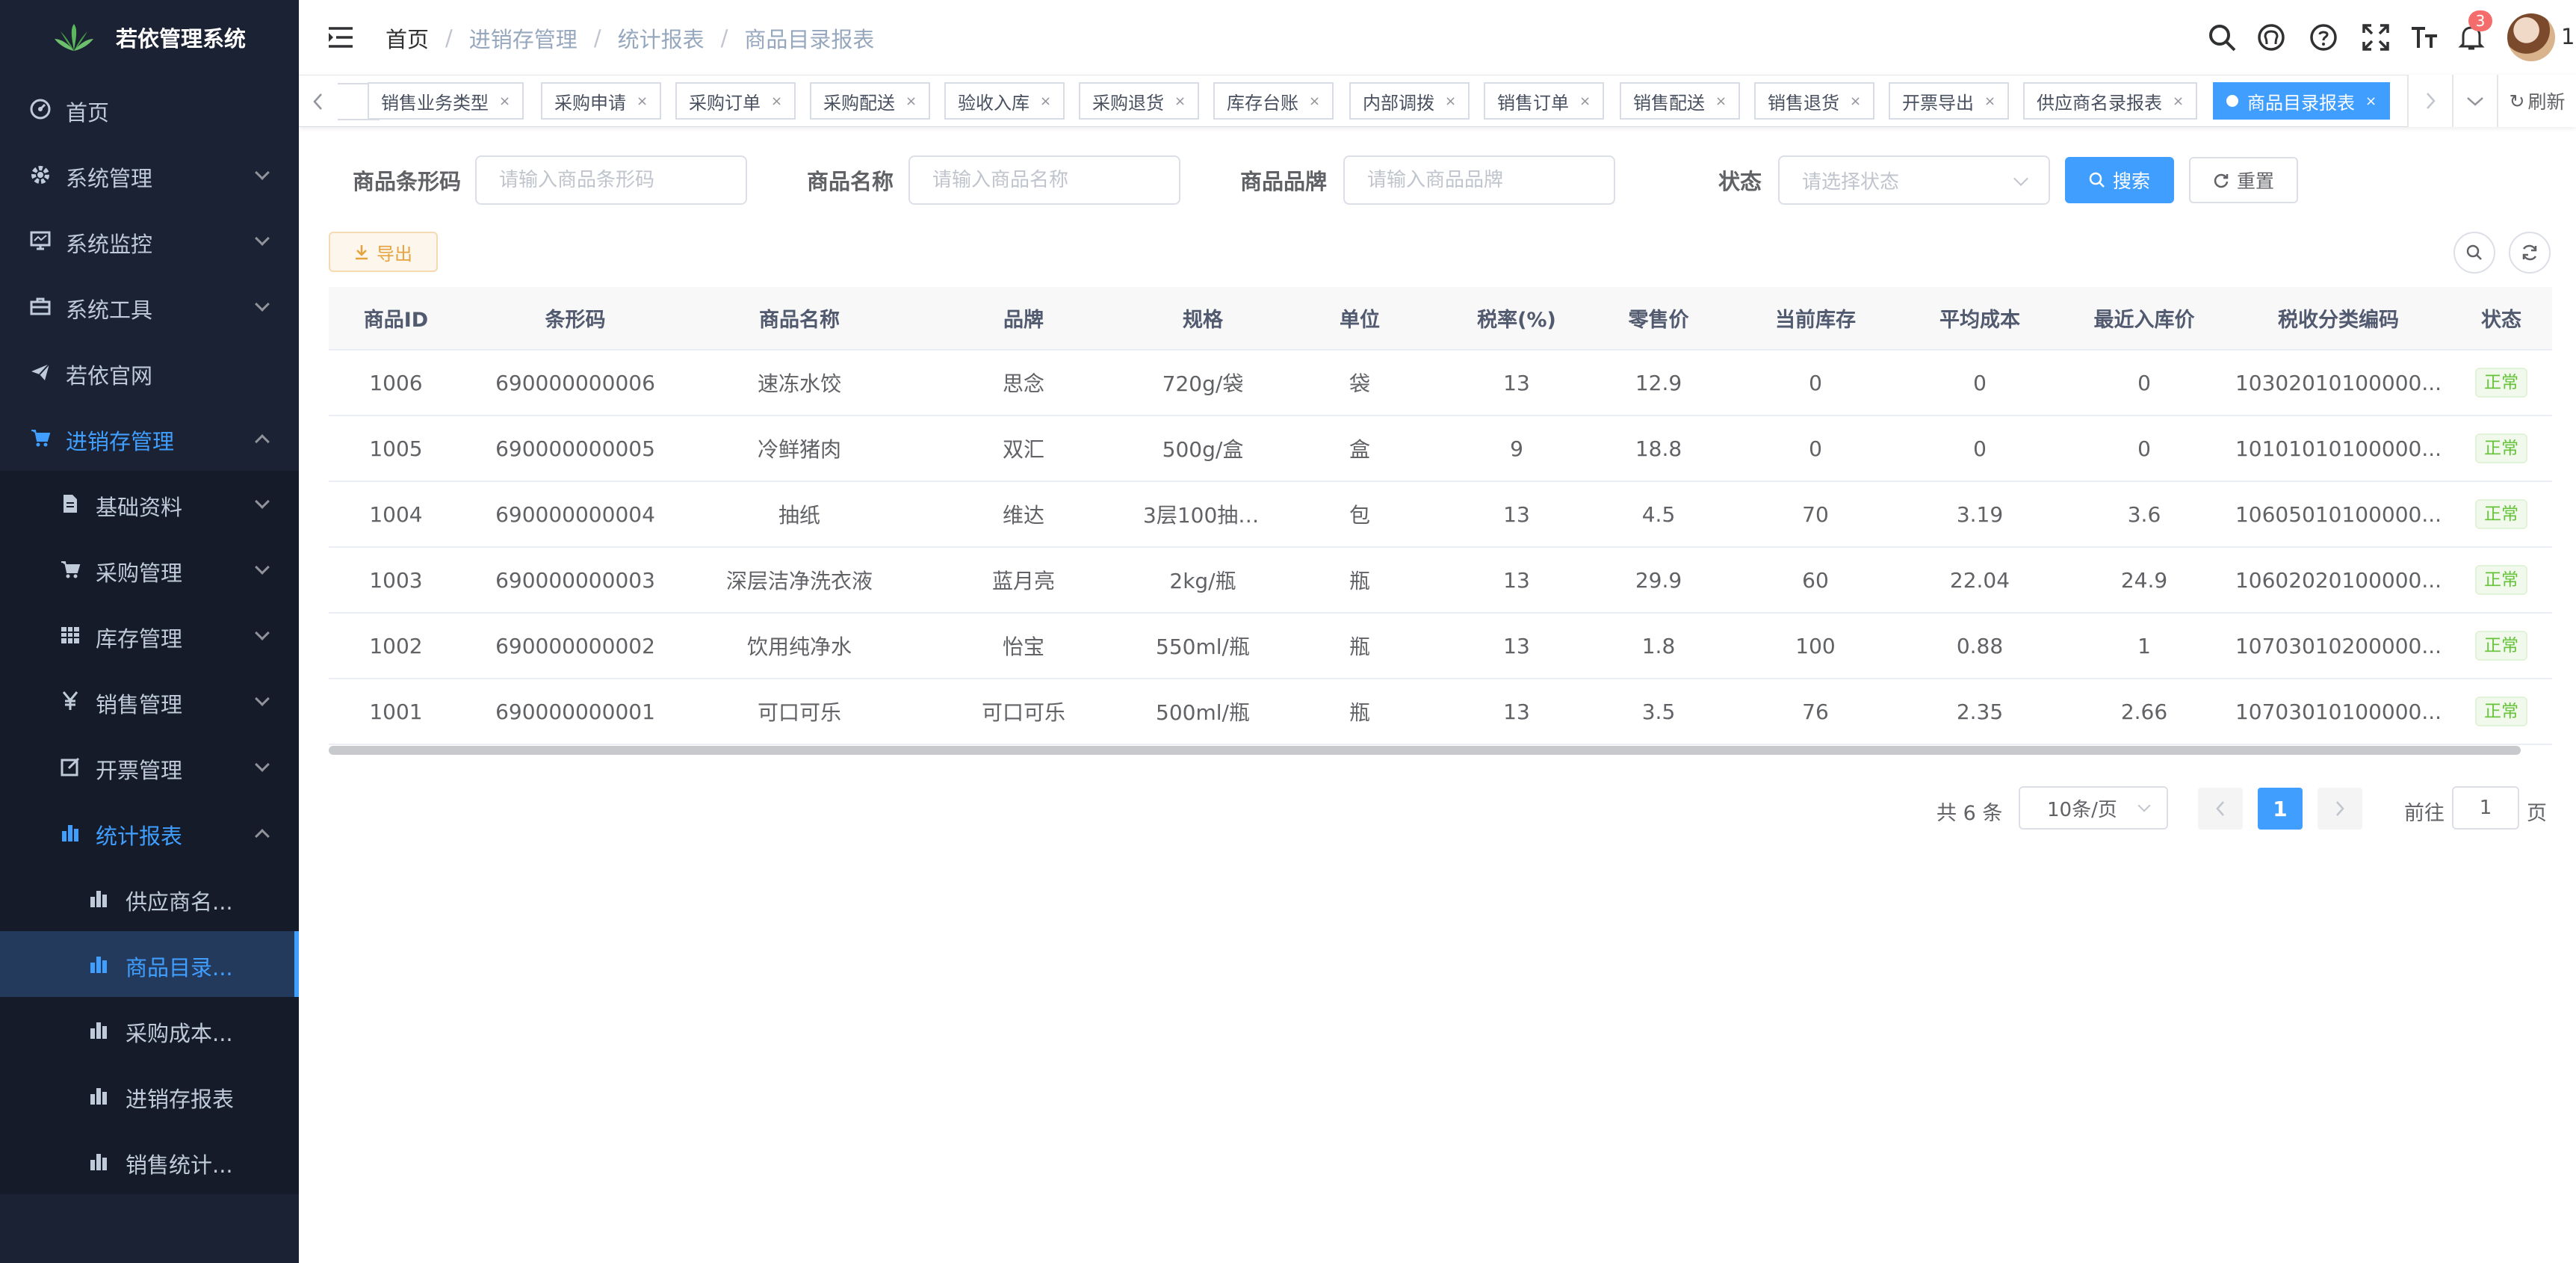 This screenshot has width=2576, height=1263. I want to click on breadcrumb-home: 首页, so click(407, 38).